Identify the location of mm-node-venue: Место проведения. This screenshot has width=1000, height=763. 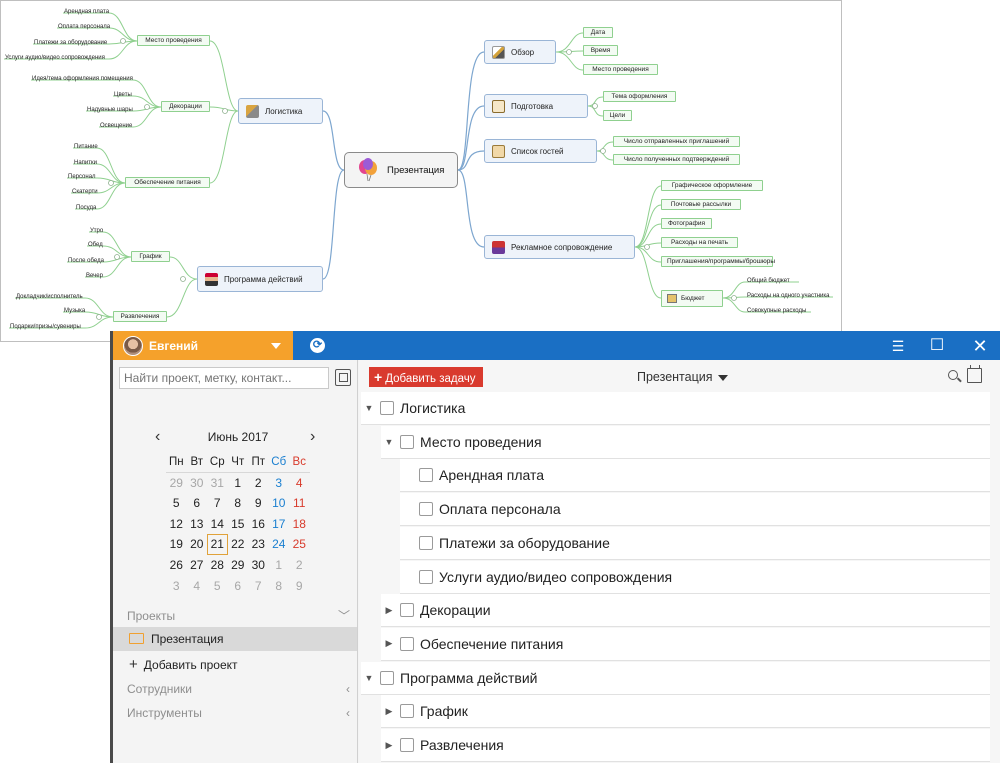
(173, 40).